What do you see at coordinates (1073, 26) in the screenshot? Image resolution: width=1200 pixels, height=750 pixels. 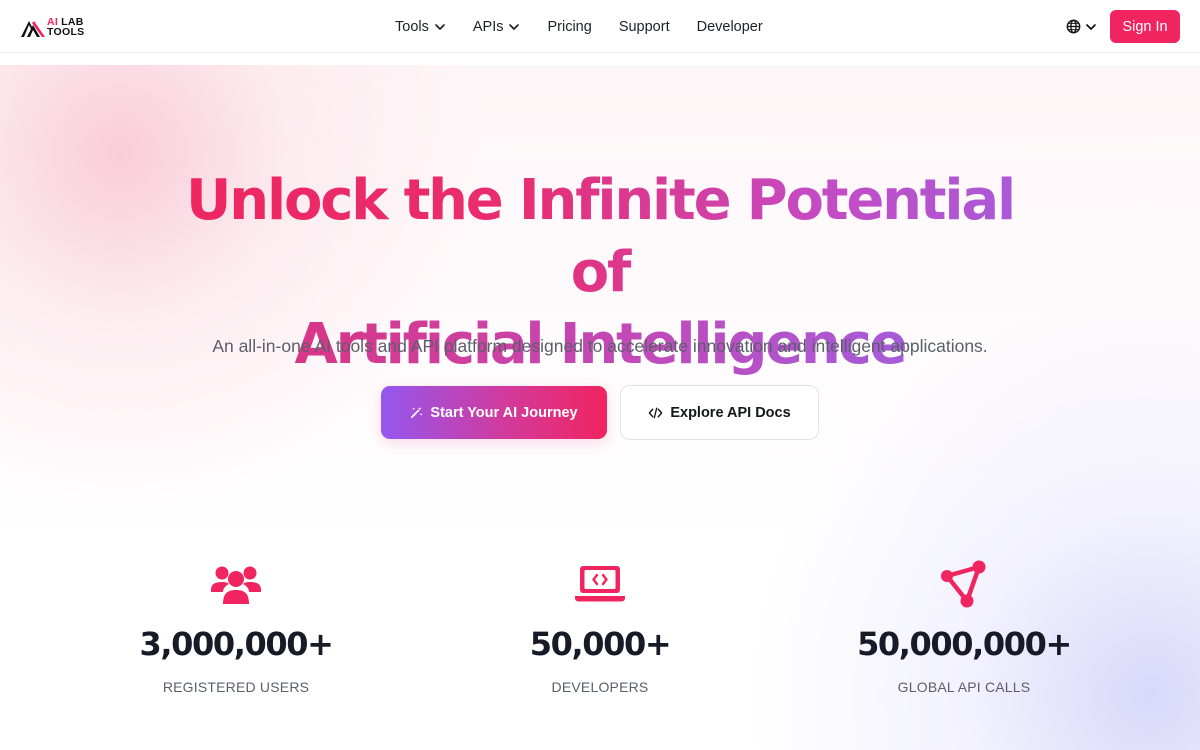 I see `globe-icon` at bounding box center [1073, 26].